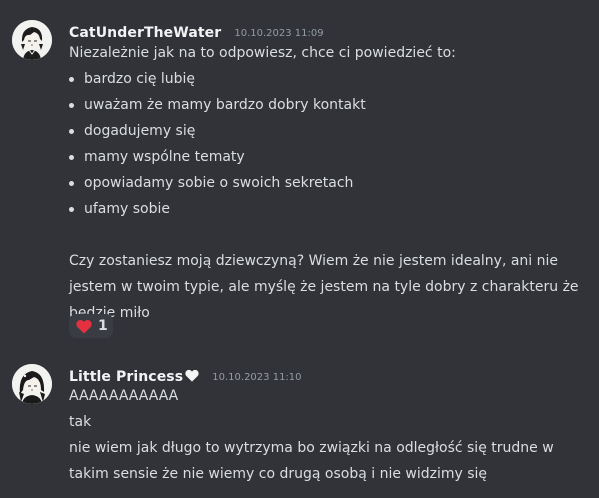 This screenshot has width=599, height=498. What do you see at coordinates (84, 326) in the screenshot?
I see `red-heart-icon` at bounding box center [84, 326].